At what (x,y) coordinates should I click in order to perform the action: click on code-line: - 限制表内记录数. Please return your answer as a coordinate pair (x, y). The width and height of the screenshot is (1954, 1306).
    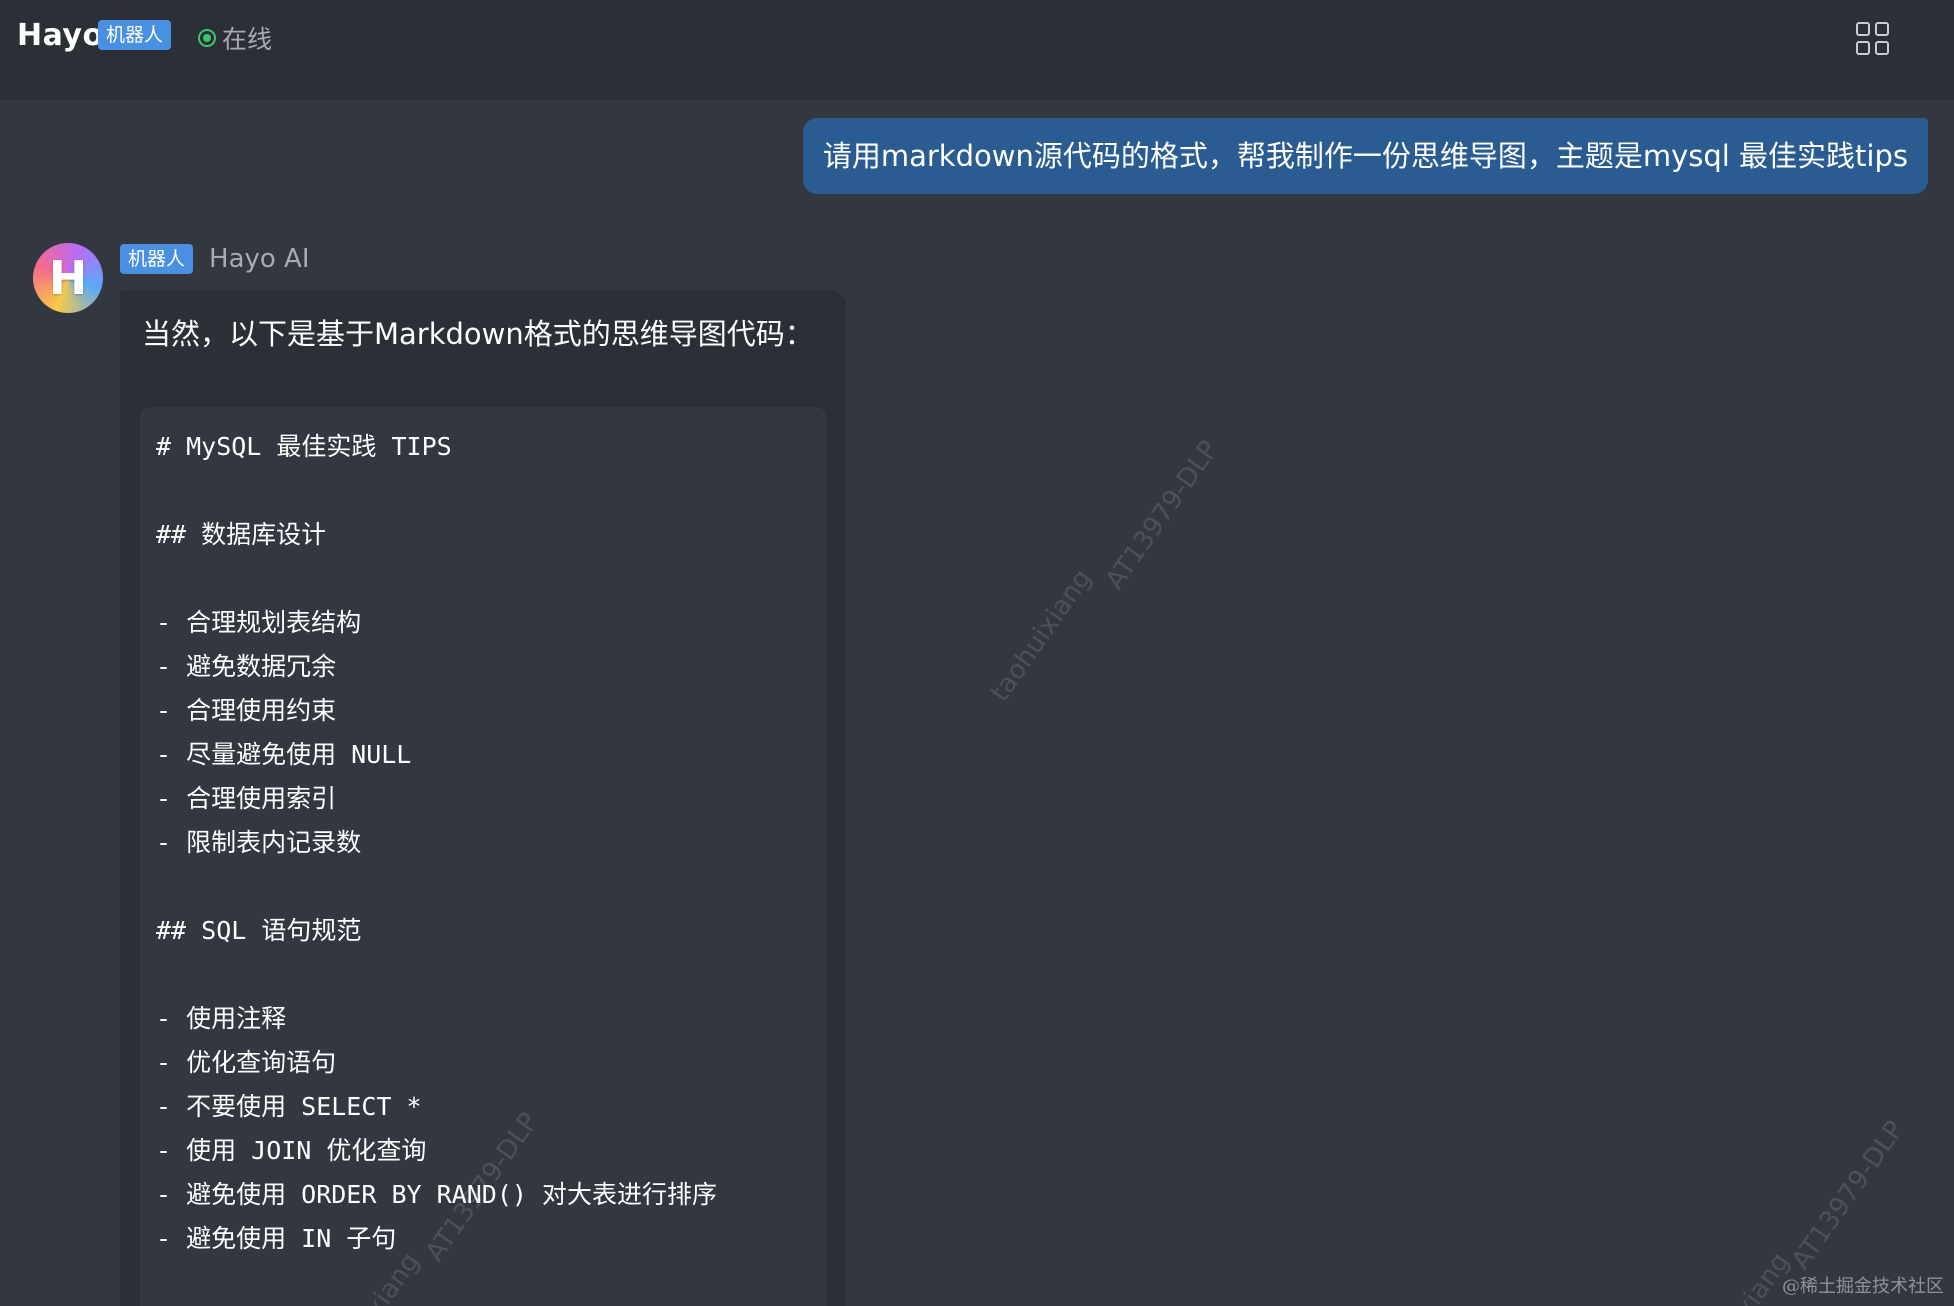
    Looking at the image, I should click on (259, 842).